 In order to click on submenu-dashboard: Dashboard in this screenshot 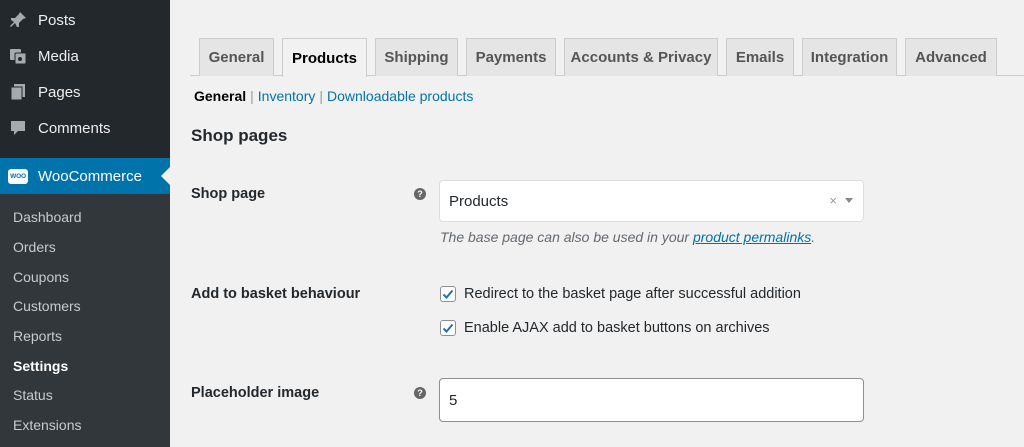, I will do `click(47, 217)`.